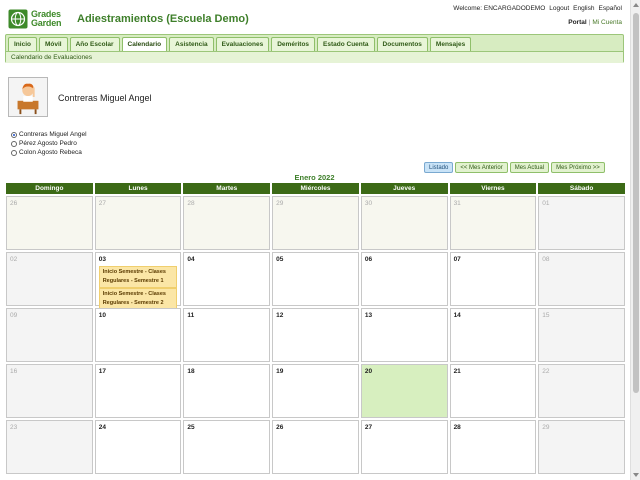  Describe the element at coordinates (138, 188) in the screenshot. I see `weekday-label: Lunes` at that location.